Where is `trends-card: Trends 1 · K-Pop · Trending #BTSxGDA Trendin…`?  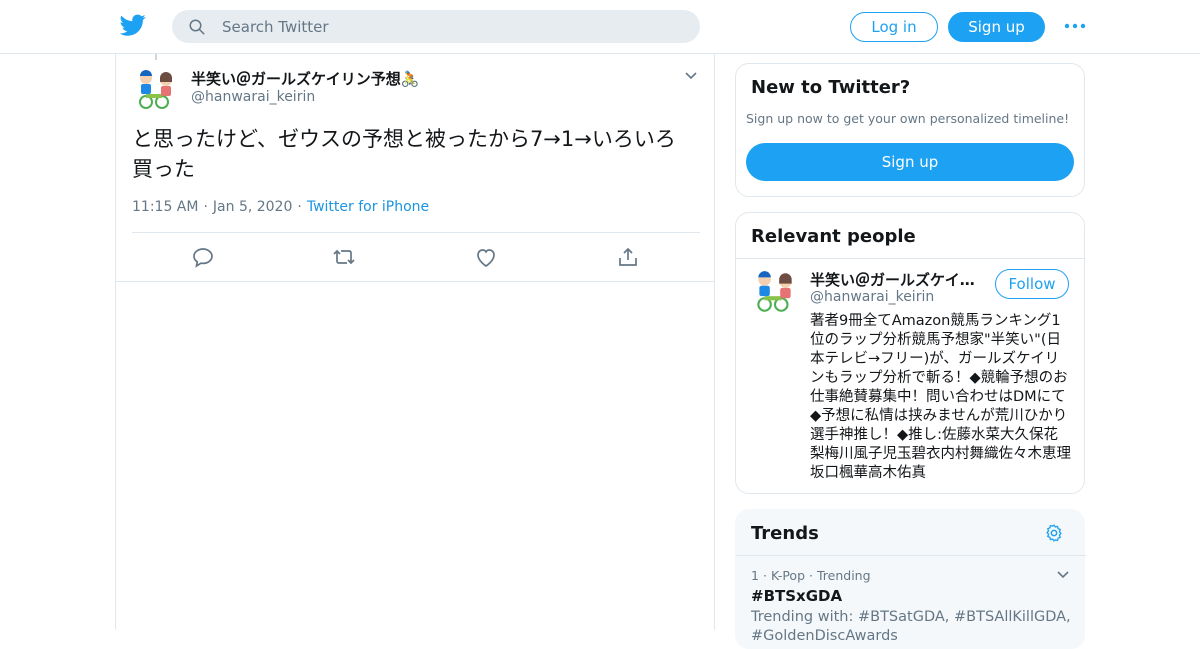 trends-card: Trends 1 · K-Pop · Trending #BTSxGDA Trendin… is located at coordinates (910, 579).